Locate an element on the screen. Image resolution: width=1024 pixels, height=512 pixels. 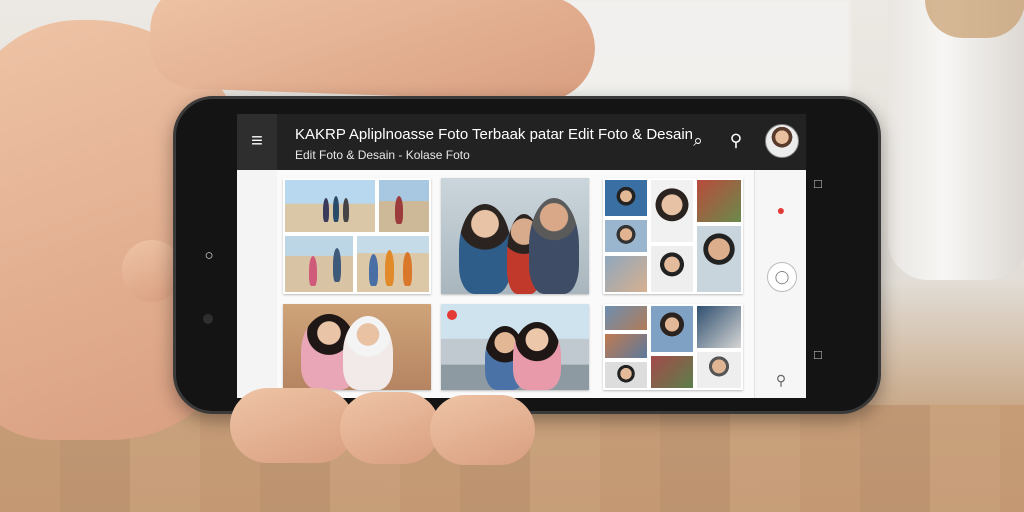
settings-icon: ⚲ is located at coordinates (780, 380).